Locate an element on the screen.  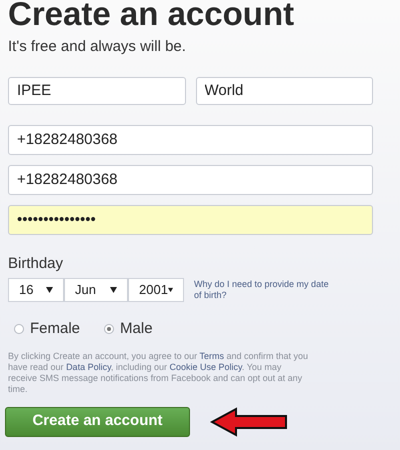
name-field: IPEE is located at coordinates (97, 90).